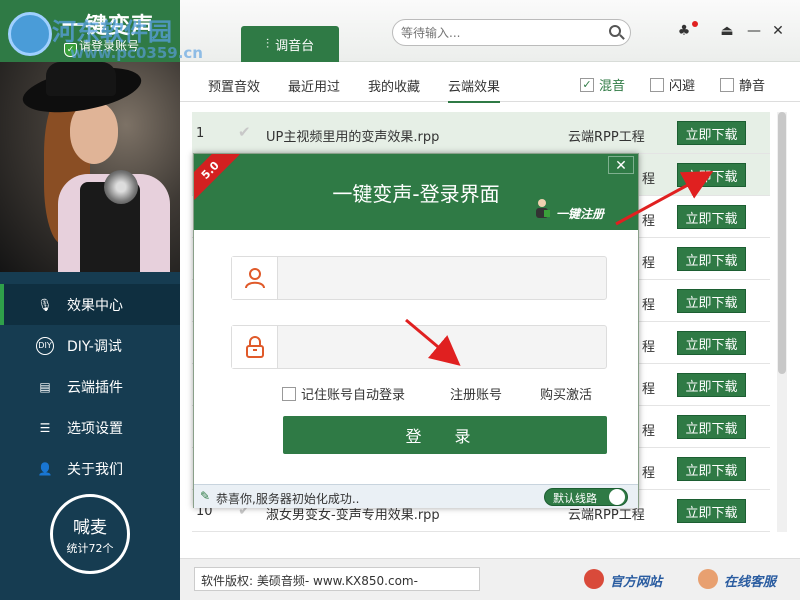  I want to click on remember-label: 记住账号自动登录, so click(353, 395).